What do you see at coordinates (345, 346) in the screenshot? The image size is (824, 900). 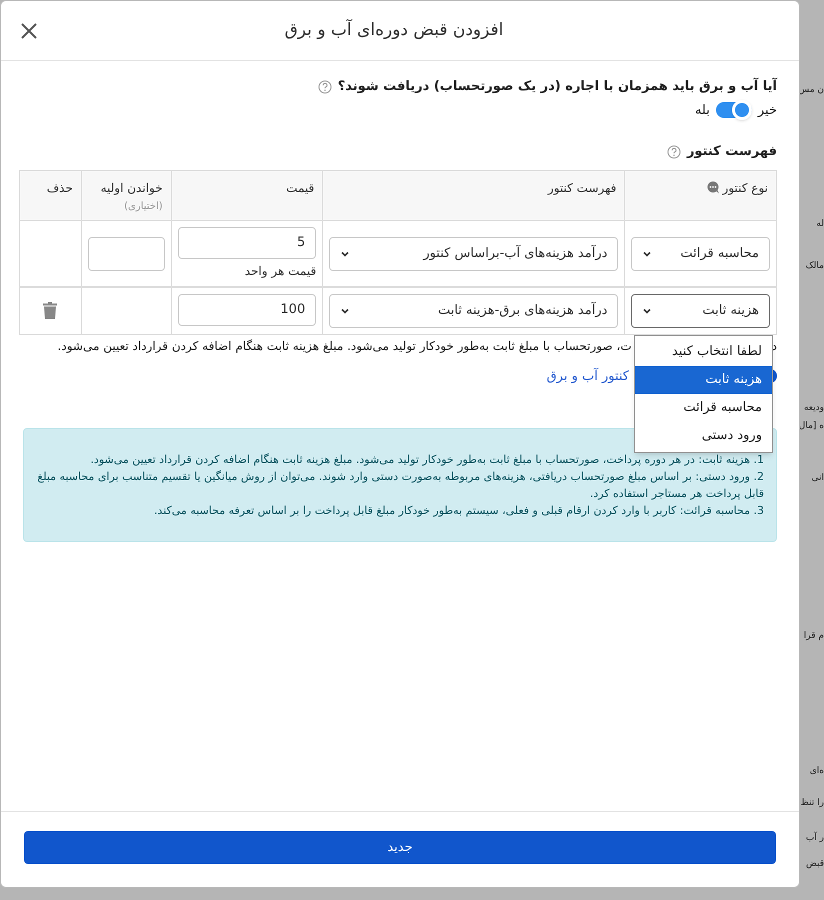 I see `note-text: ت، صورتحساب با مبلغ ثابت به‌طور خودکار تولید می‌شود. مبلغ هزینه ثابت هنگام اضافه کردن قرارداد تعیین می‌شود.` at bounding box center [345, 346].